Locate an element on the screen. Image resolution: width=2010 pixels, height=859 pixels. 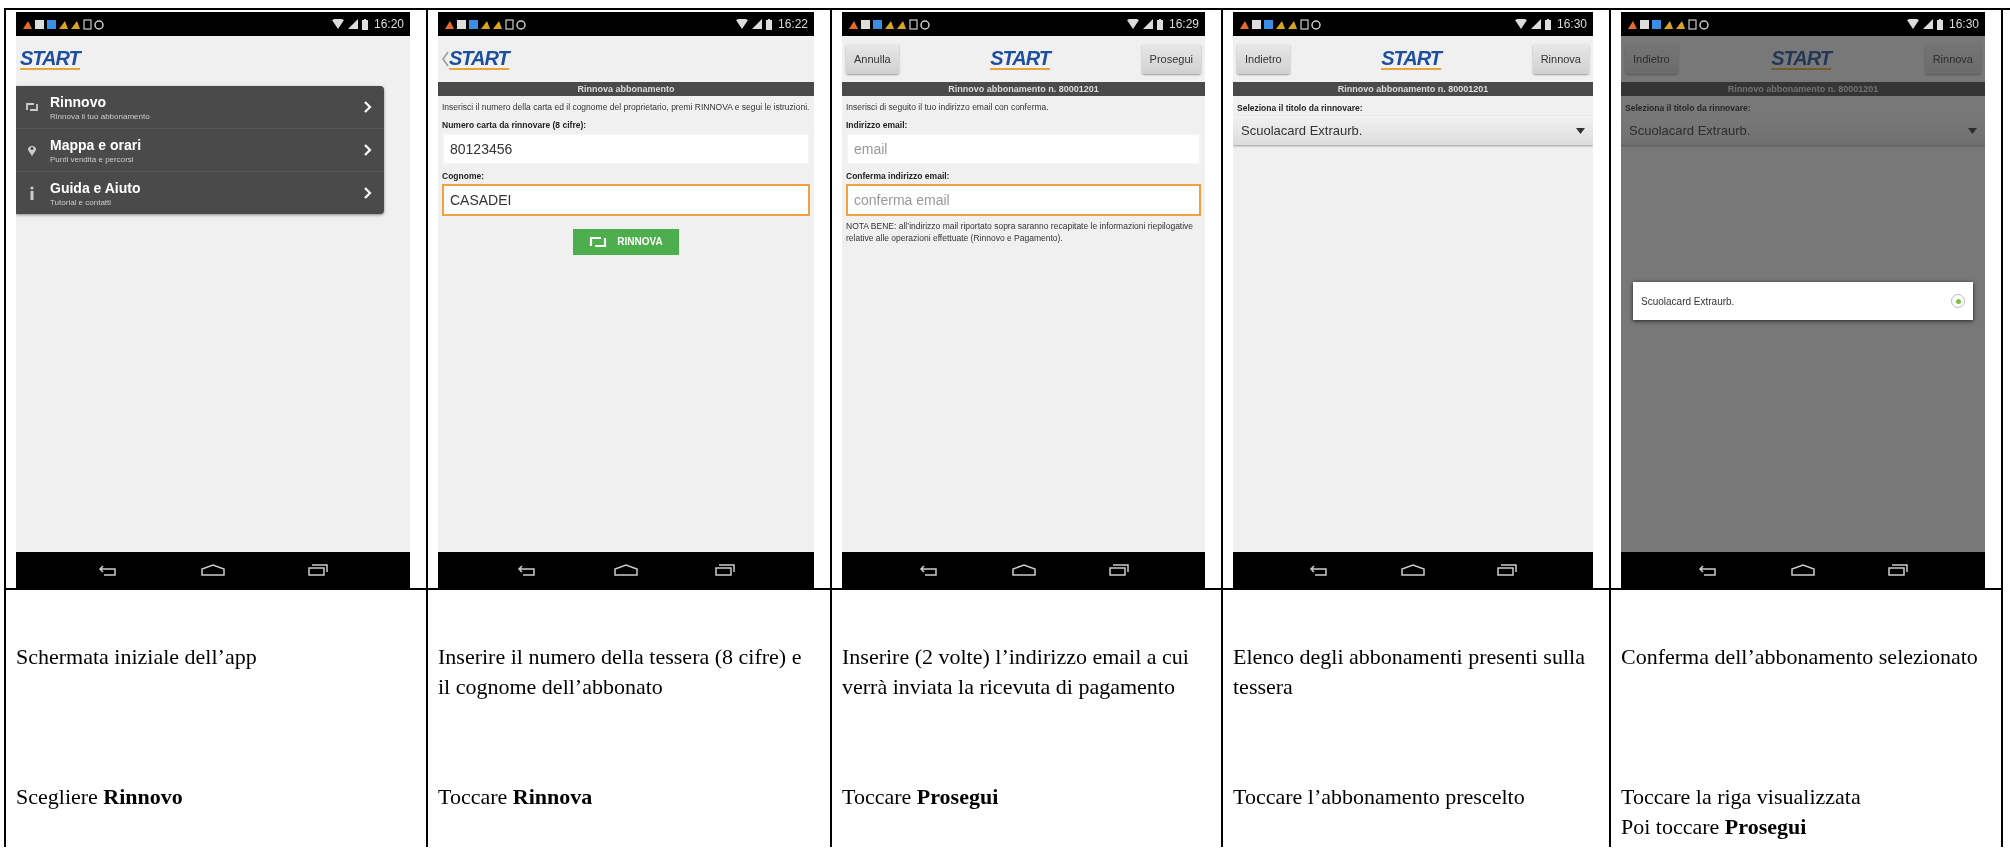
menu-item-title: Mappa e orari is located at coordinates (96, 144).